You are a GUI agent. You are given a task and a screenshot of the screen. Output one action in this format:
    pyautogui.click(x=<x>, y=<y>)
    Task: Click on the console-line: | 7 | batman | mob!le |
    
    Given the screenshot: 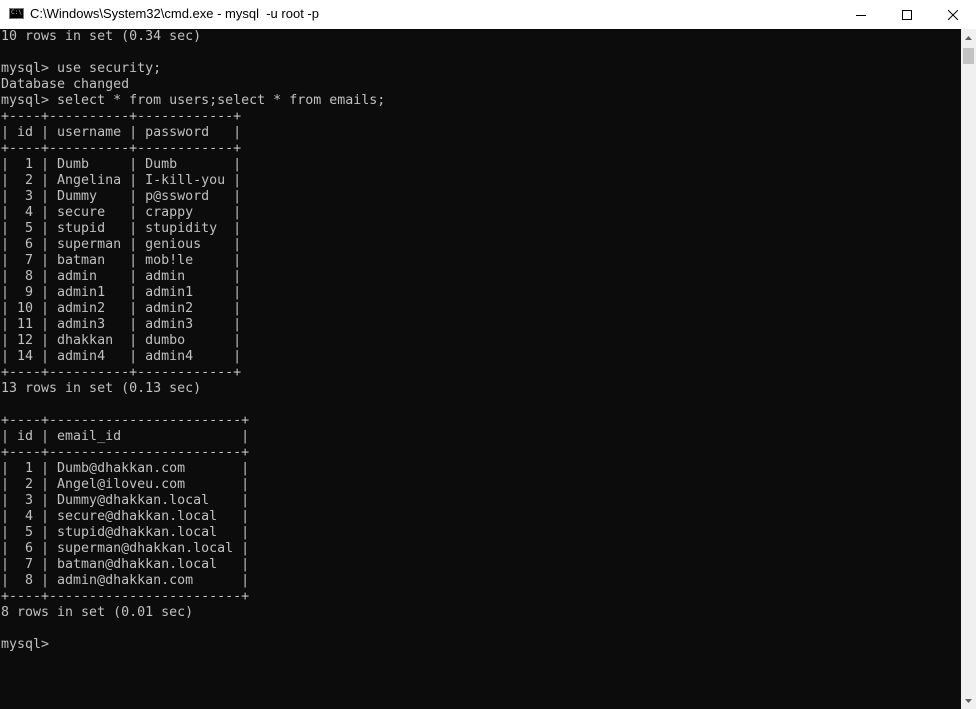 What is the action you would take?
    pyautogui.click(x=121, y=260)
    